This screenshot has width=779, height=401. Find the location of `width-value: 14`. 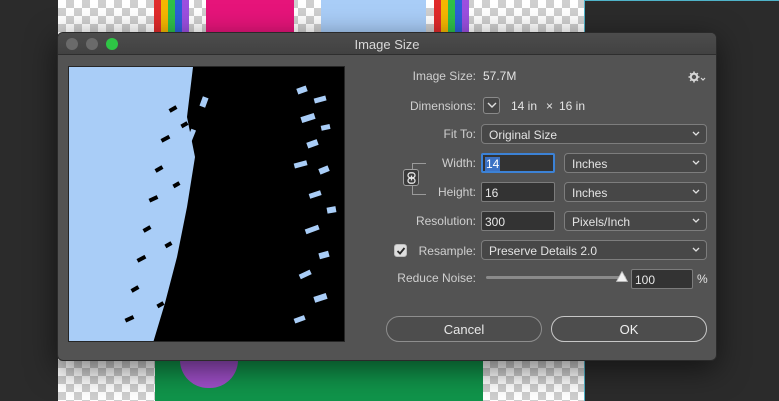

width-value: 14 is located at coordinates (493, 164).